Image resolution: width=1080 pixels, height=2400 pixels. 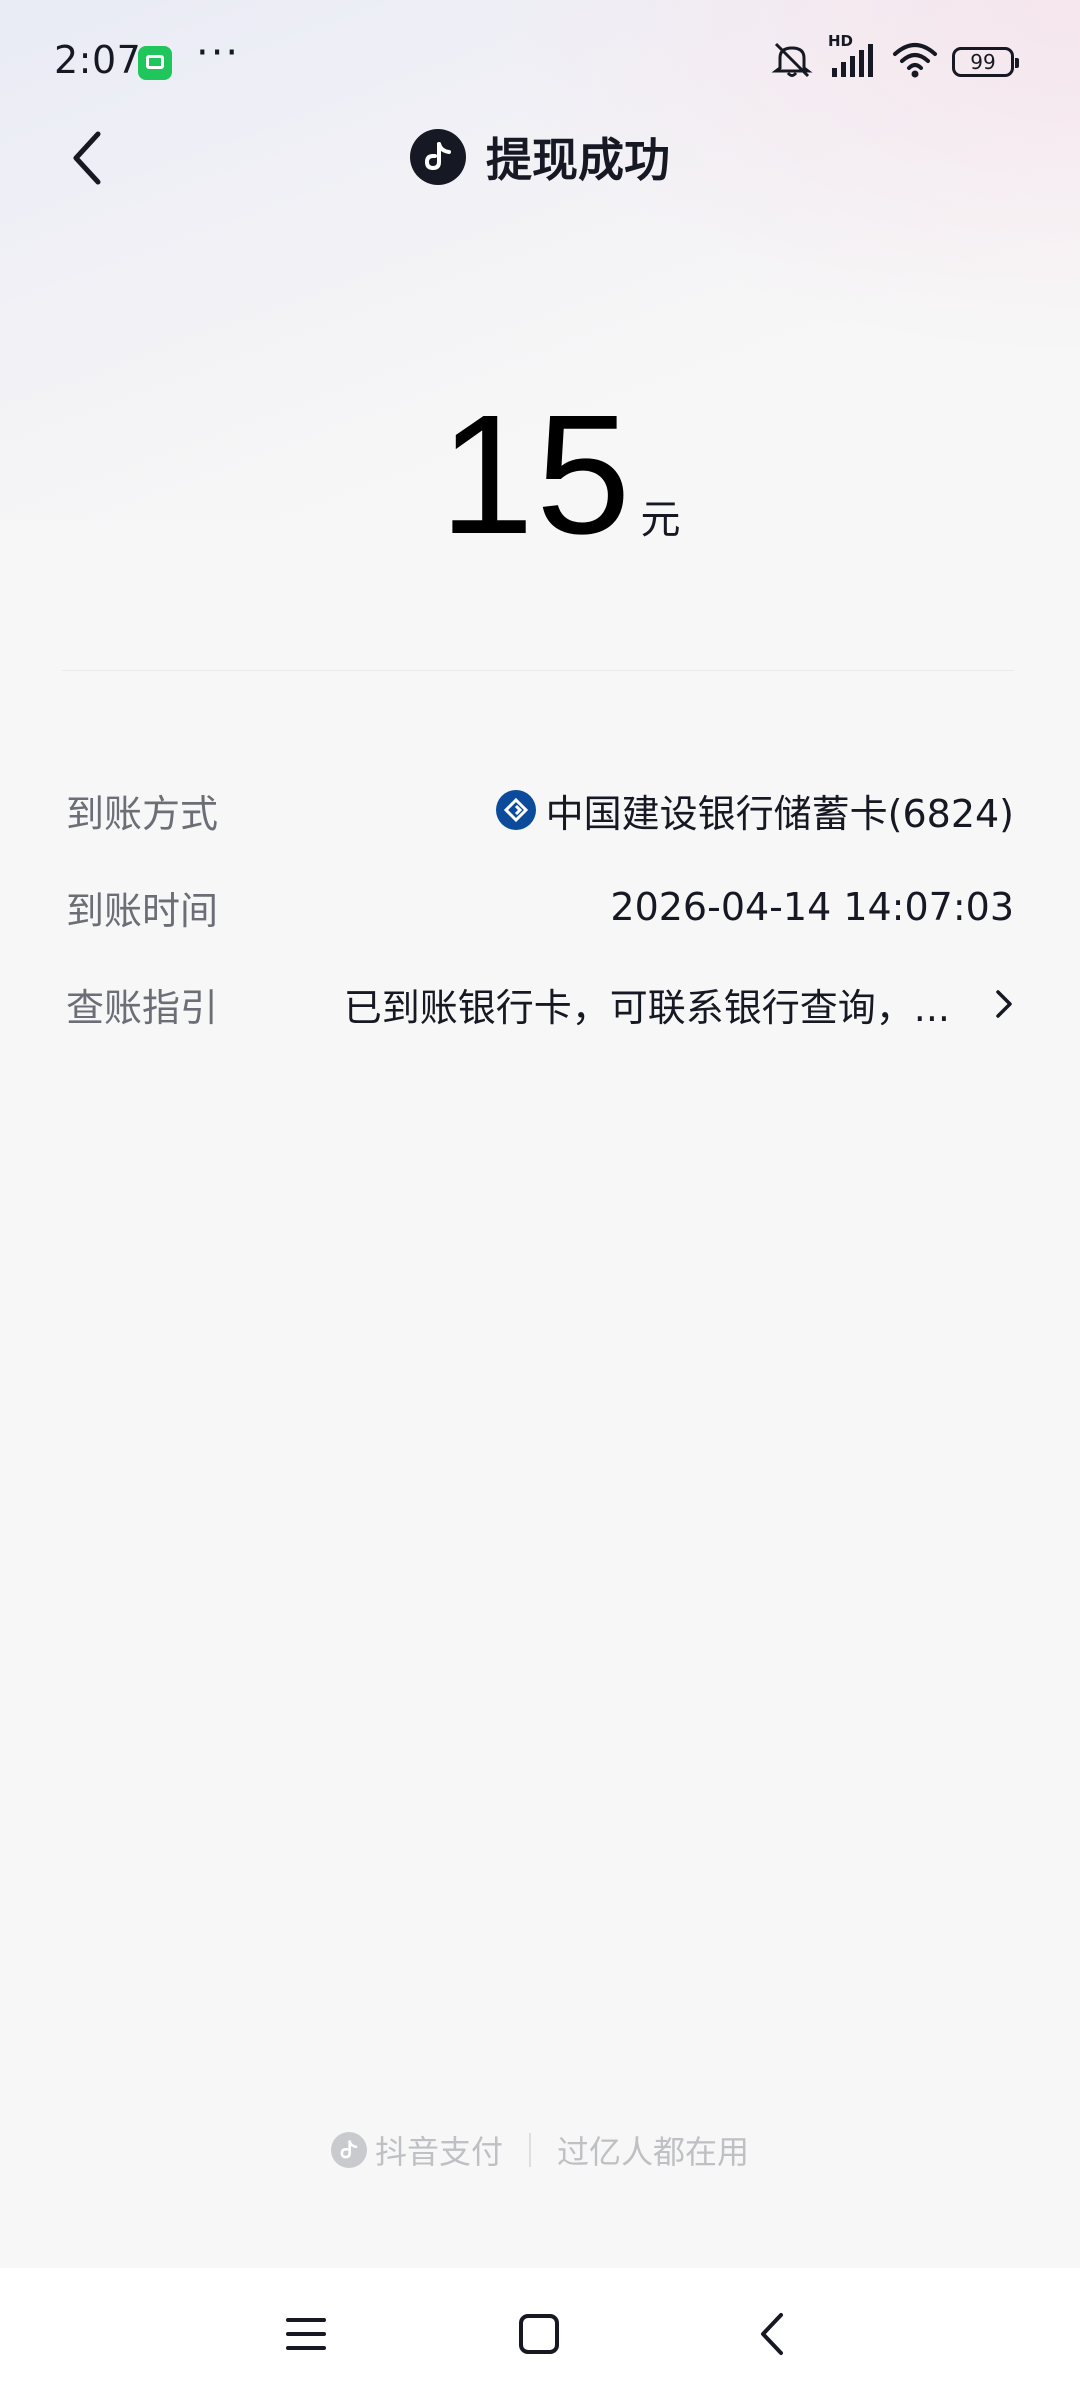 What do you see at coordinates (660, 520) in the screenshot?
I see `amount-unit: 元` at bounding box center [660, 520].